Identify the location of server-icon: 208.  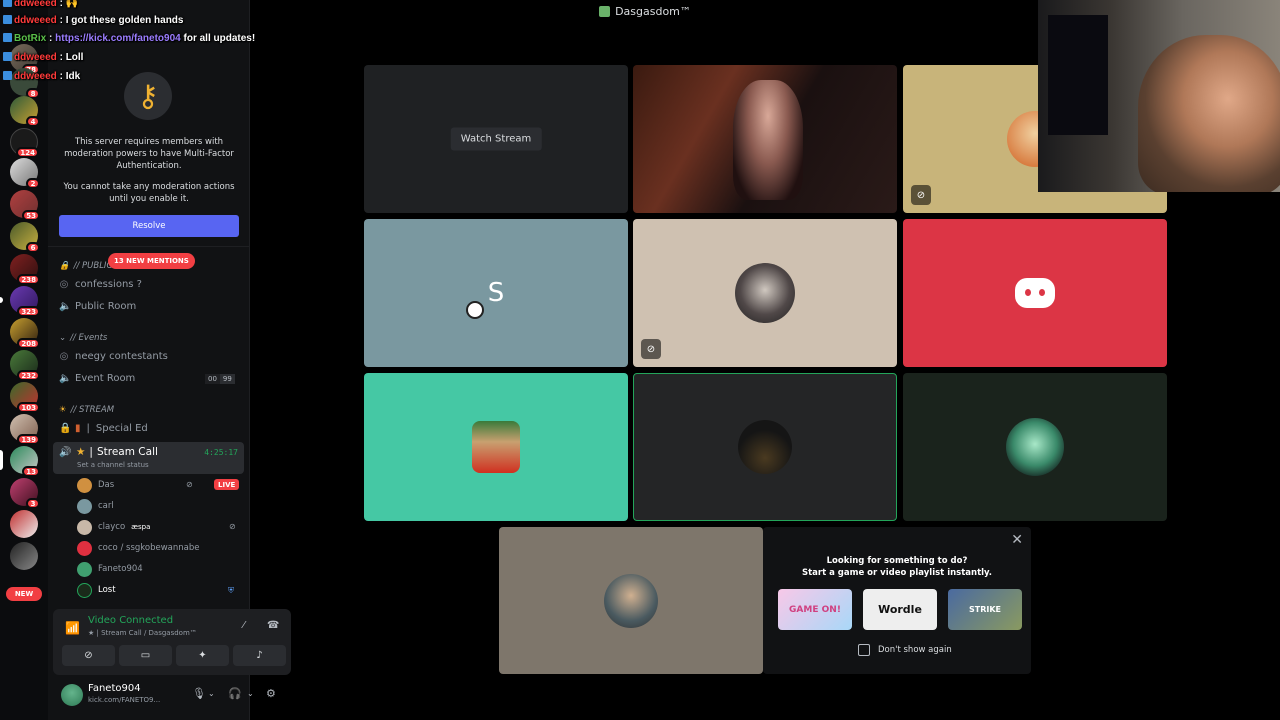
(25, 333).